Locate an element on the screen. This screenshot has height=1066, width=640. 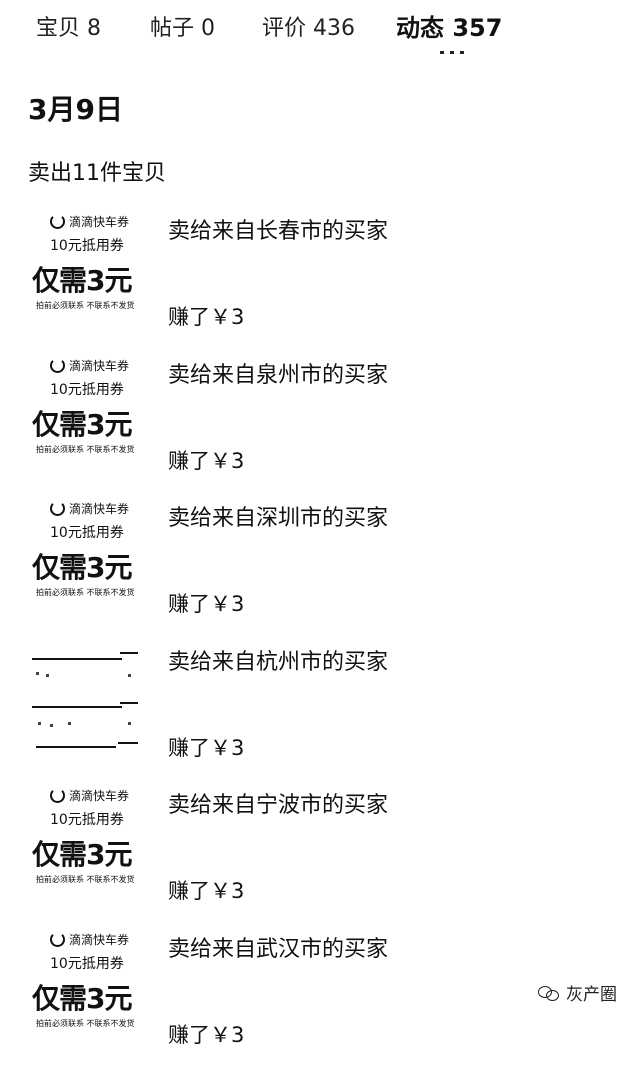
wechat-icon is located at coordinates (549, 993).